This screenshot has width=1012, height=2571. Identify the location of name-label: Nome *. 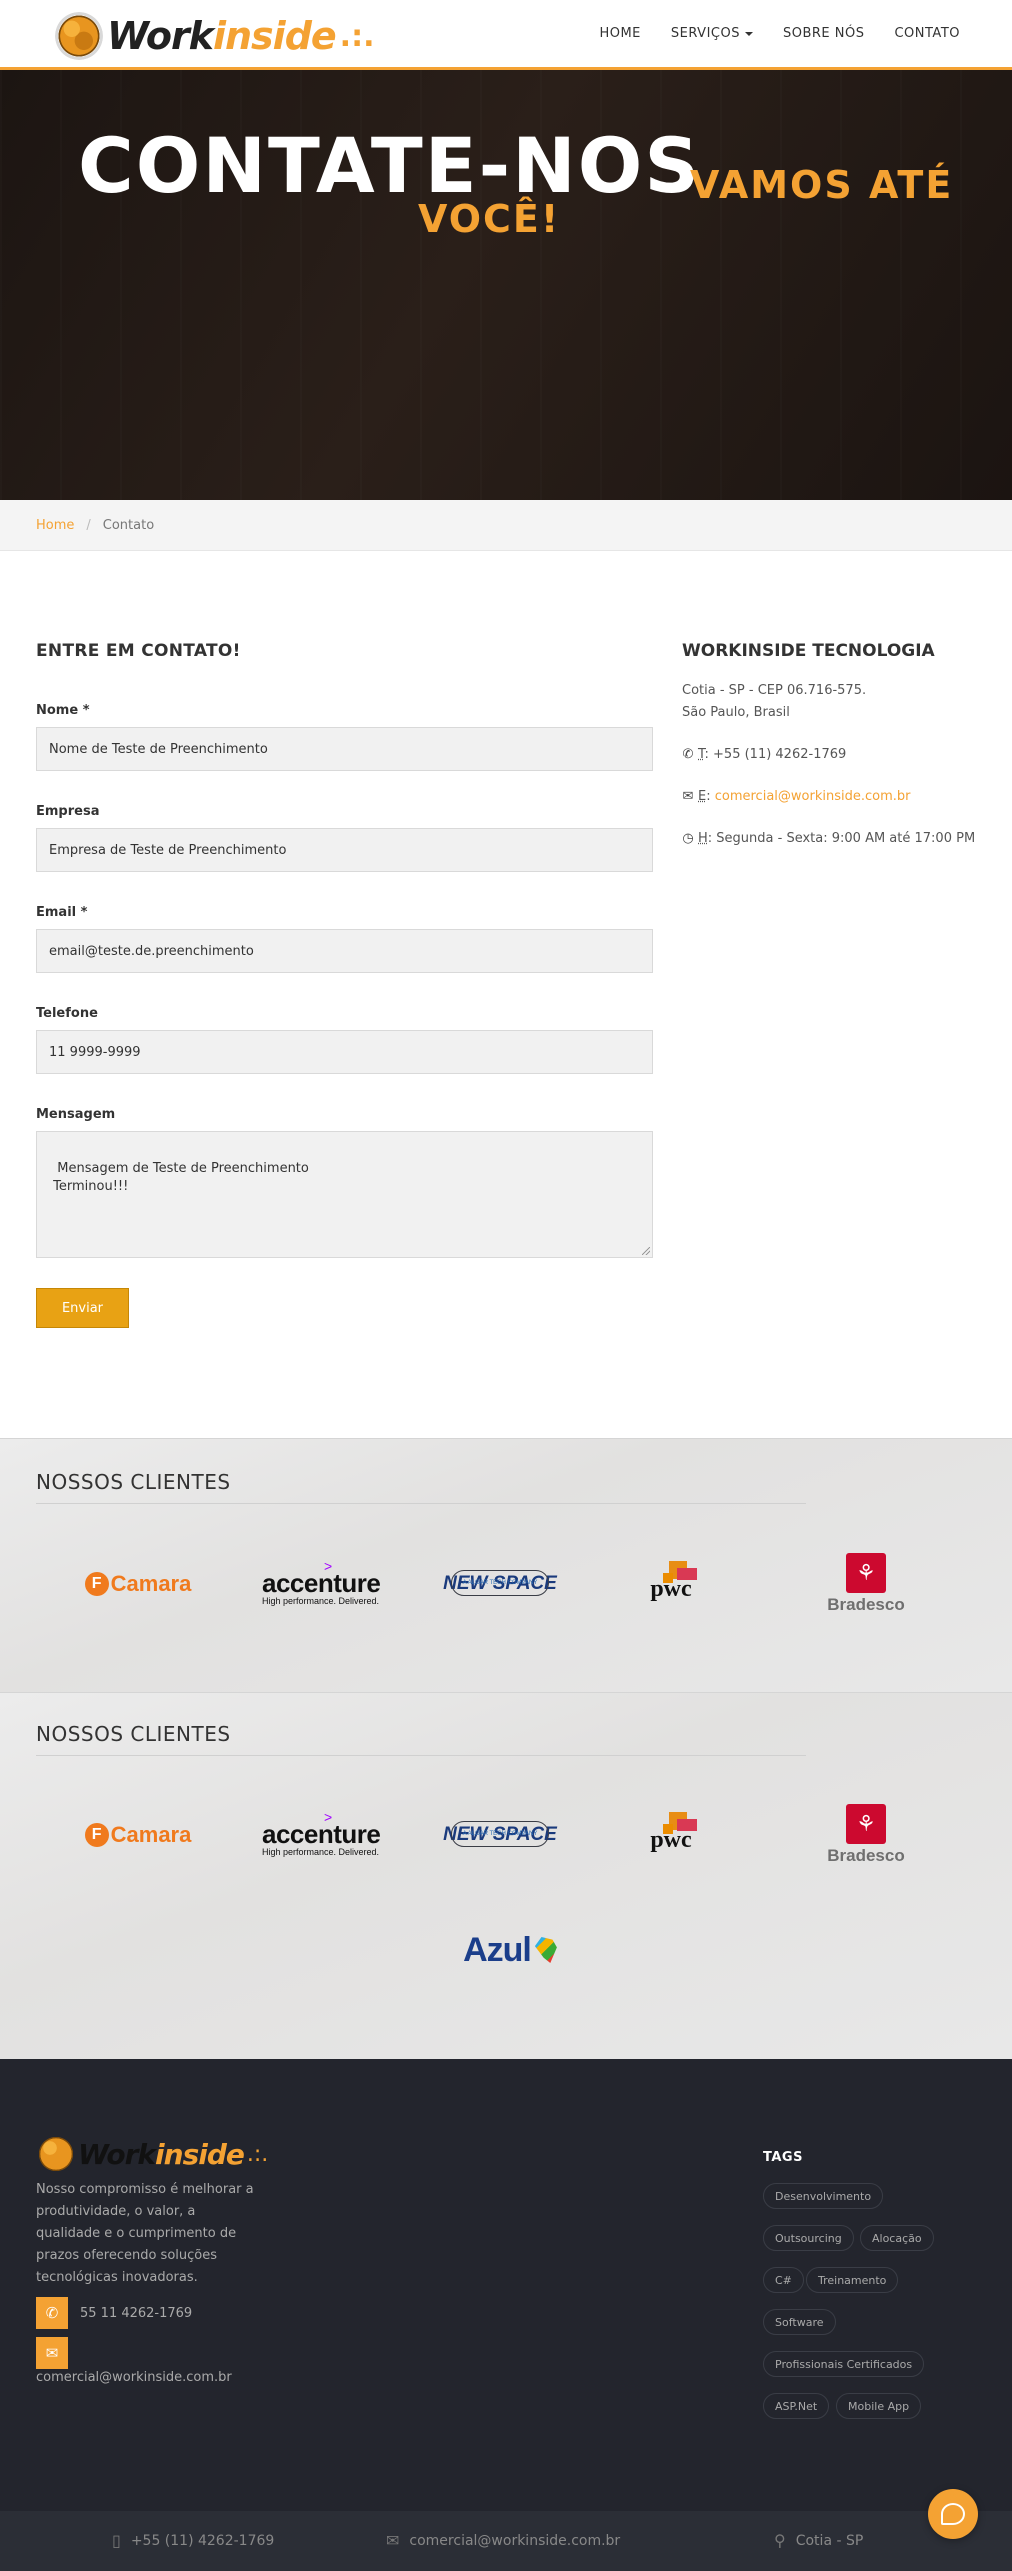
(63, 710).